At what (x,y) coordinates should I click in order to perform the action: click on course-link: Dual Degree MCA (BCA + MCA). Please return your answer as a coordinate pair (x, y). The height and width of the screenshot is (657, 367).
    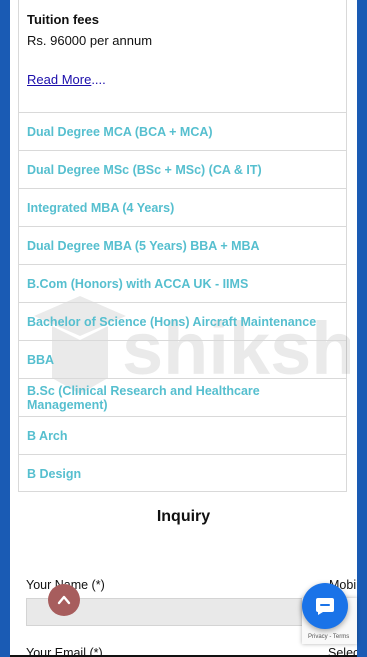
    Looking at the image, I should click on (182, 132).